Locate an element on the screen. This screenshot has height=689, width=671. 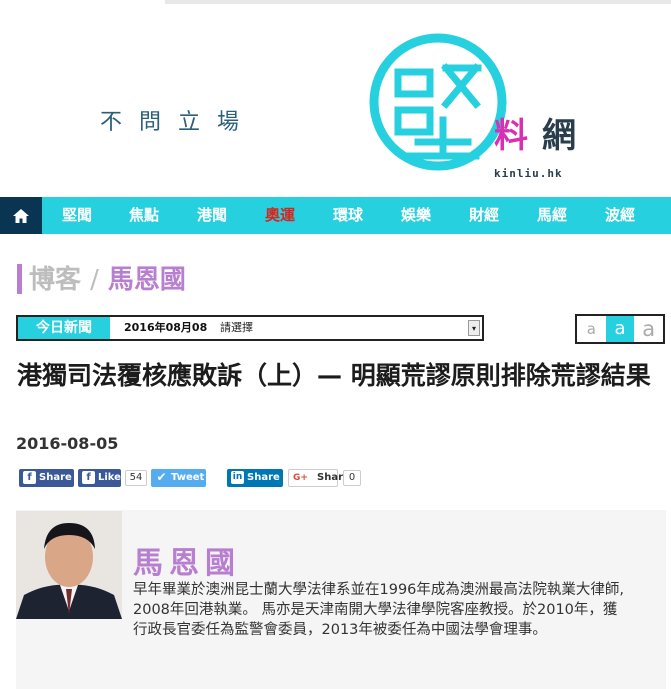
google-plus-icon: G+ is located at coordinates (300, 478).